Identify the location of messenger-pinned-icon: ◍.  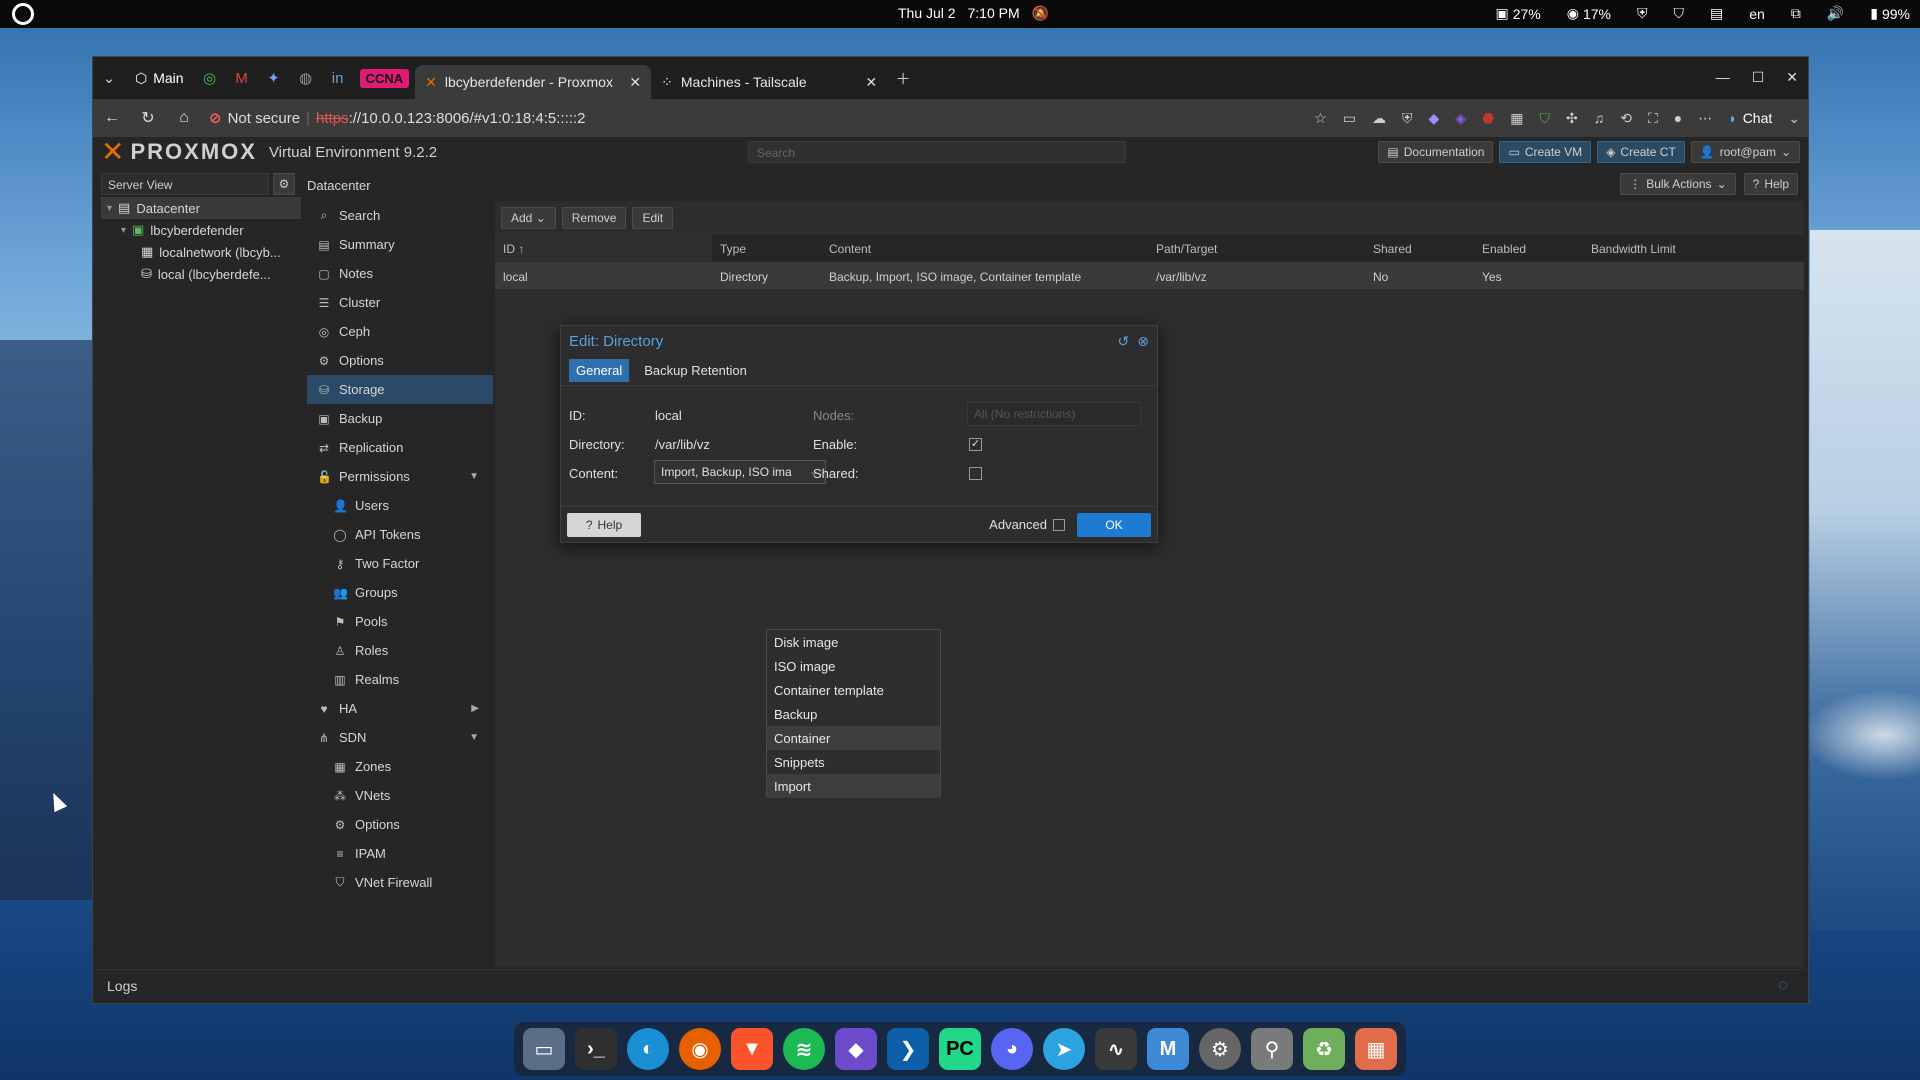
(306, 78).